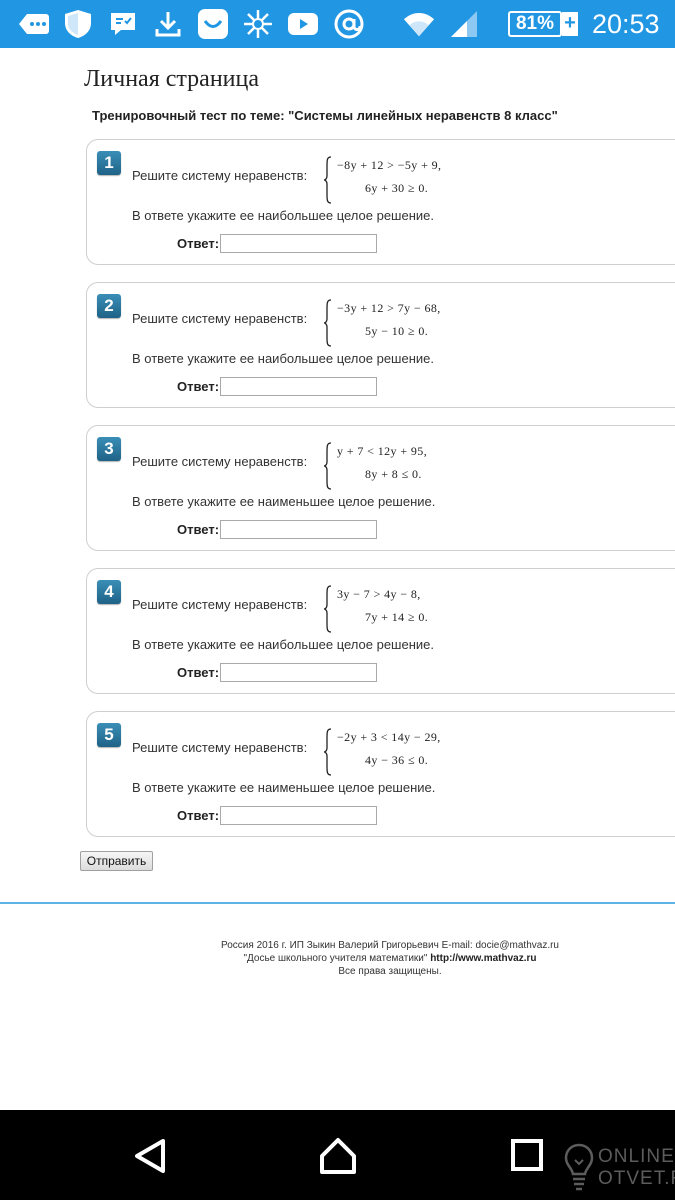 This screenshot has width=675, height=1200. I want to click on signal-icon, so click(464, 24).